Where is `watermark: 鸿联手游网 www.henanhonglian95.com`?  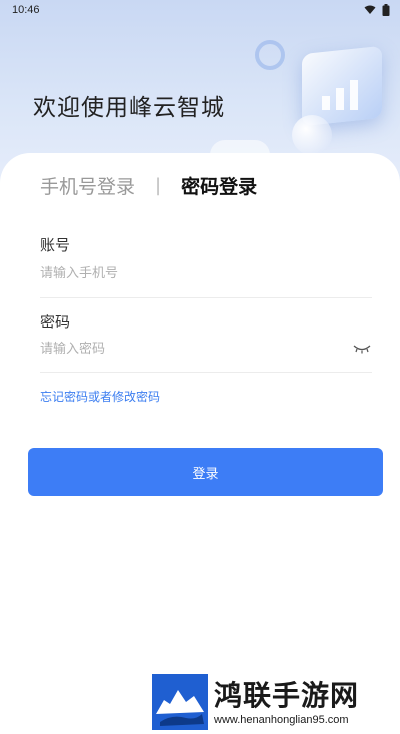 watermark: 鸿联手游网 www.henanhonglian95.com is located at coordinates (273, 702).